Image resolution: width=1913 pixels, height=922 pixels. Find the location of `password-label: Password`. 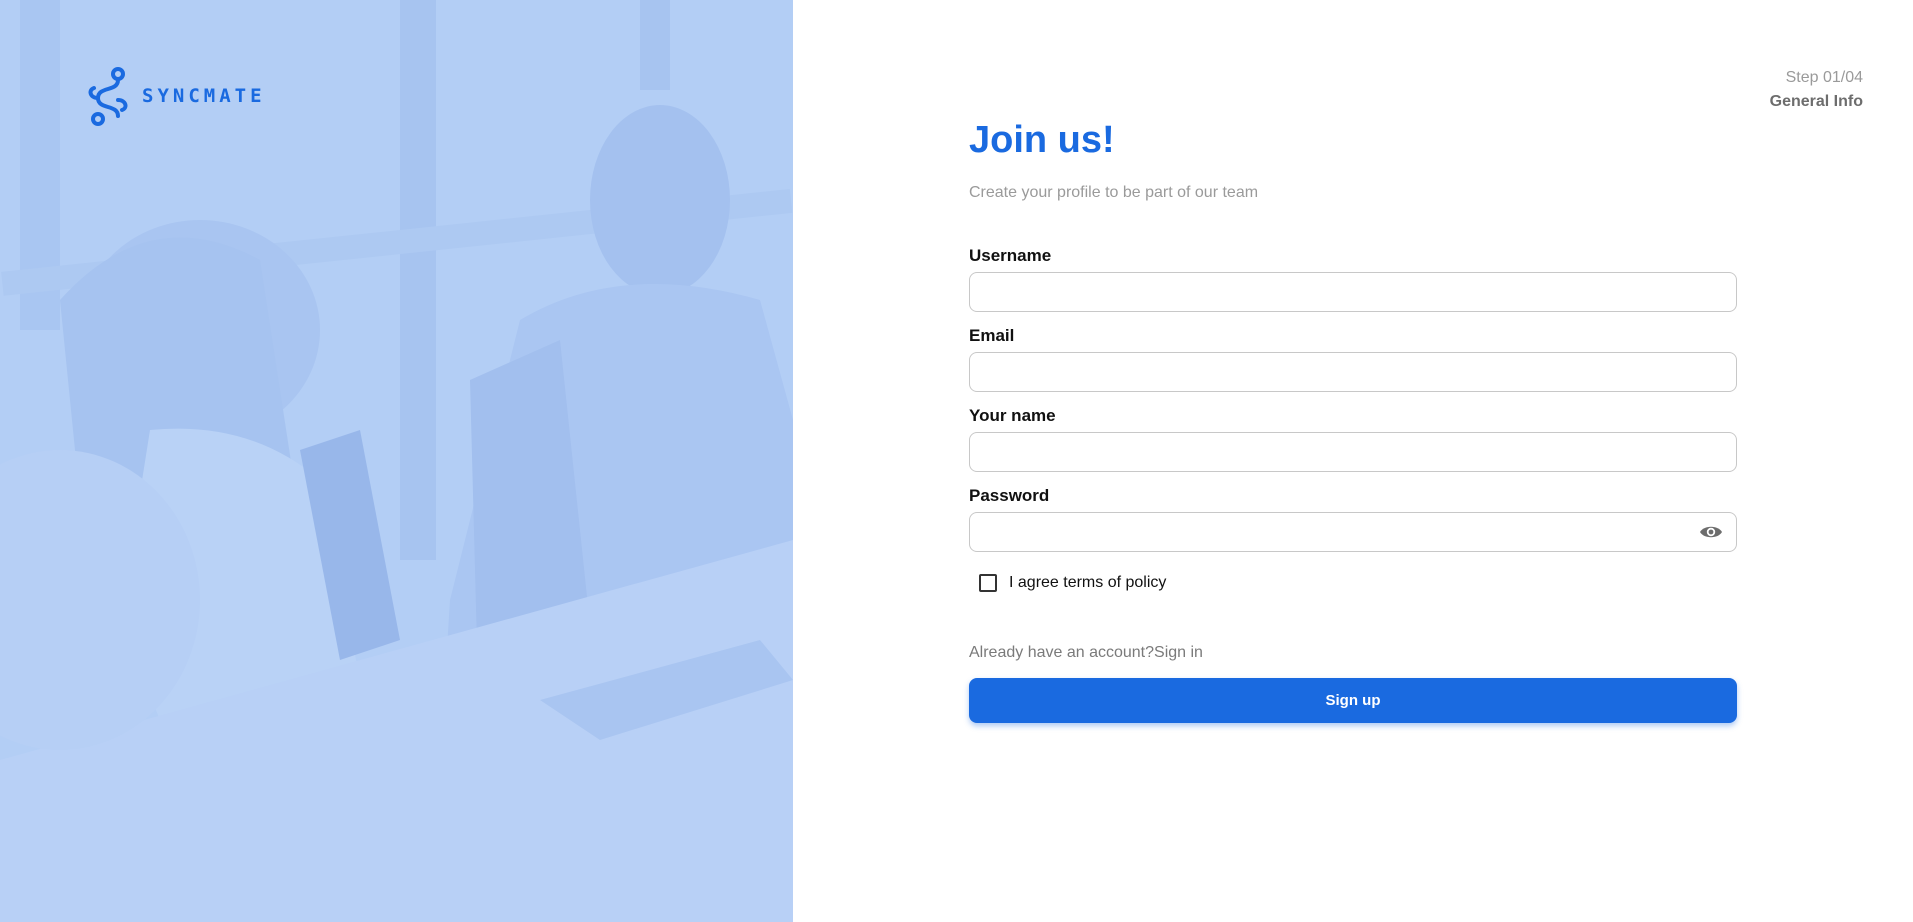

password-label: Password is located at coordinates (1009, 495).